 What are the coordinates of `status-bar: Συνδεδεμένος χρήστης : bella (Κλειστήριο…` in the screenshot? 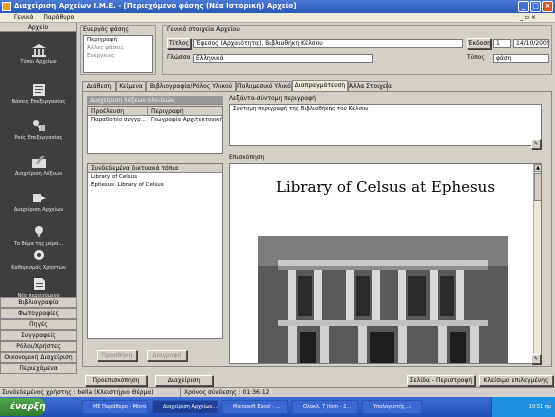 It's located at (277, 392).